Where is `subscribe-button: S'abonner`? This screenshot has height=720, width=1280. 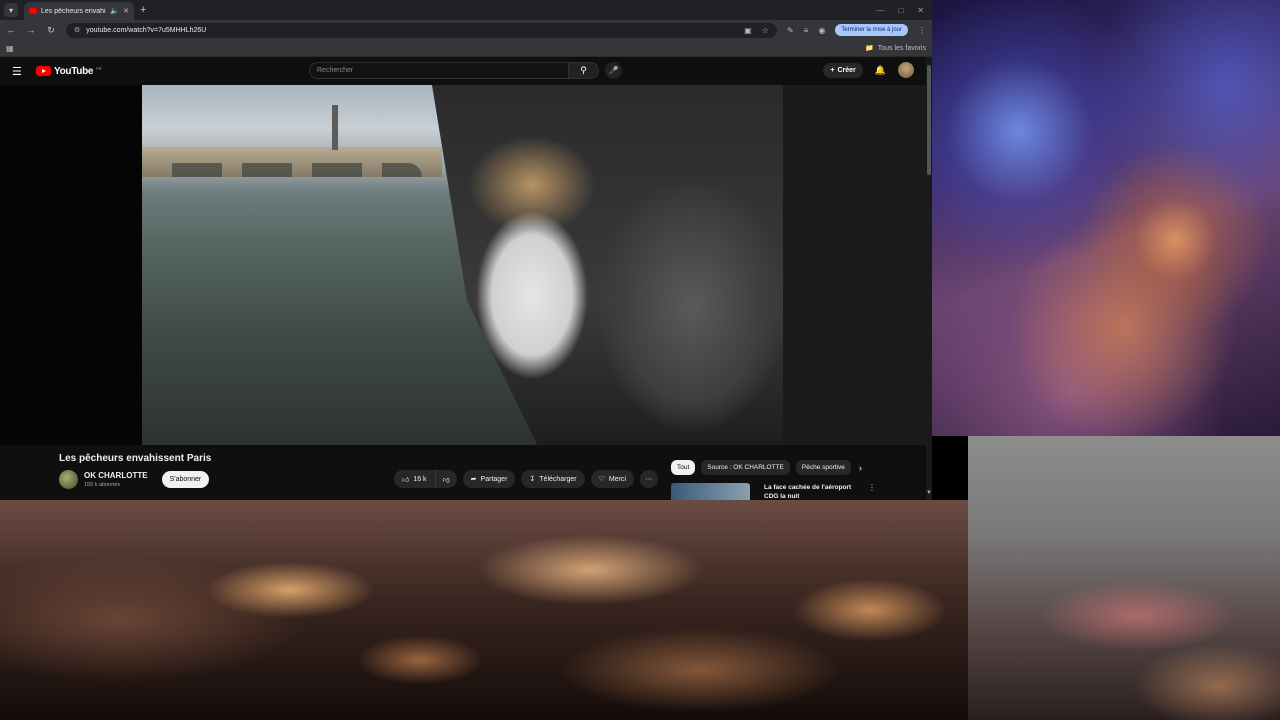 subscribe-button: S'abonner is located at coordinates (185, 479).